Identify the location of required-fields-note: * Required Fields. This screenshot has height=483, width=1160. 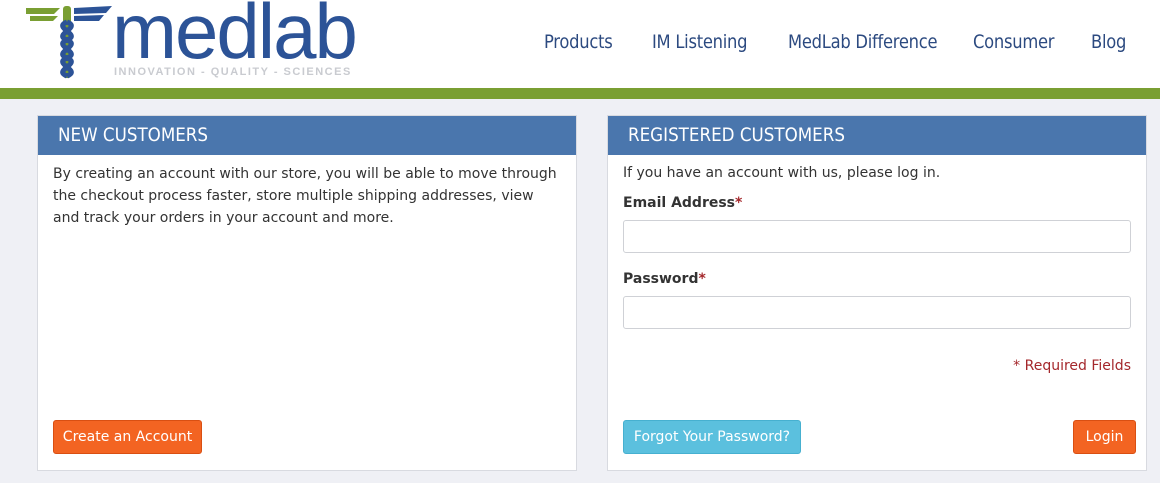
(1072, 366).